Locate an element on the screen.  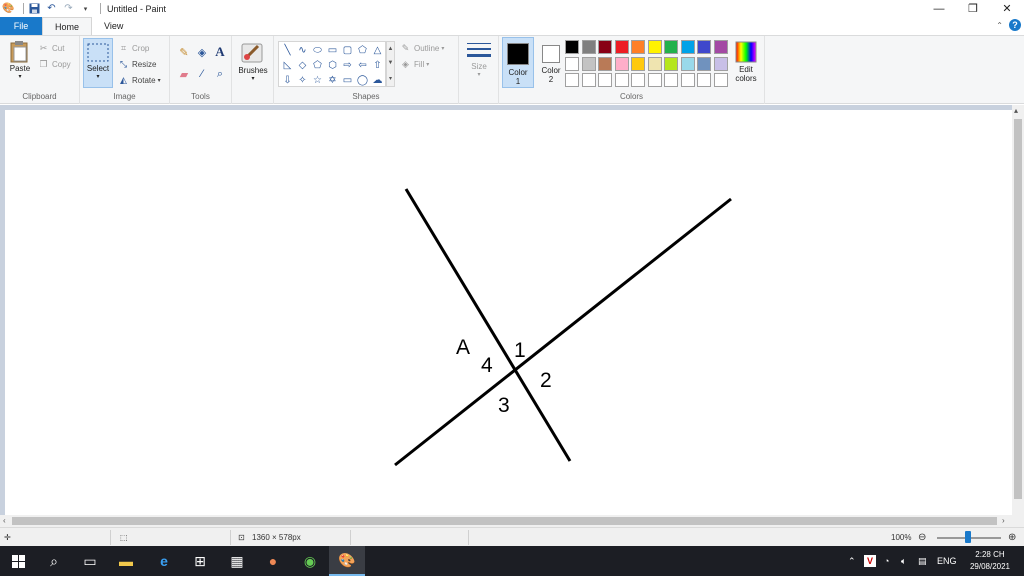
eraser-icon: ▰ is located at coordinates (184, 74).